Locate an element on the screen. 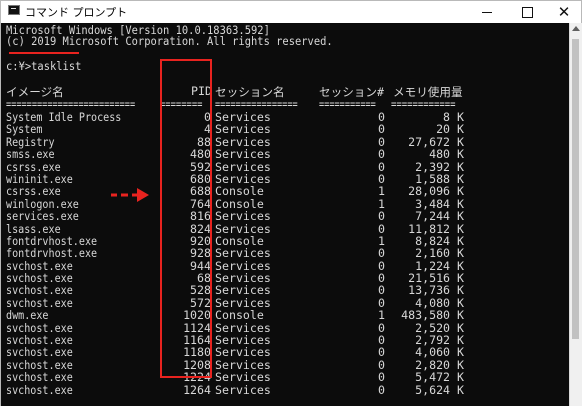 The height and width of the screenshot is (408, 582). close-icon: ✕ is located at coordinates (564, 11).